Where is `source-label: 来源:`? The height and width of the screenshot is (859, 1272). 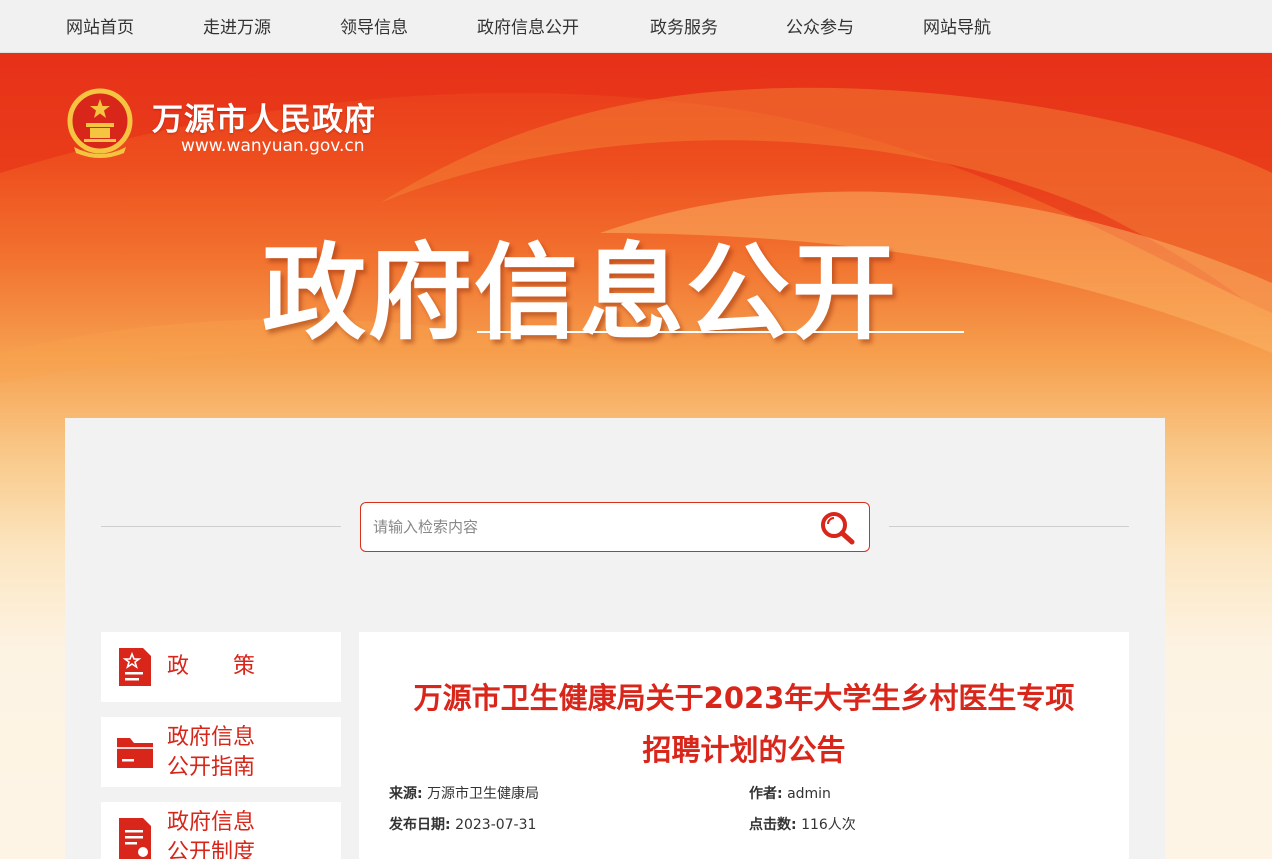
source-label: 来源: is located at coordinates (406, 794).